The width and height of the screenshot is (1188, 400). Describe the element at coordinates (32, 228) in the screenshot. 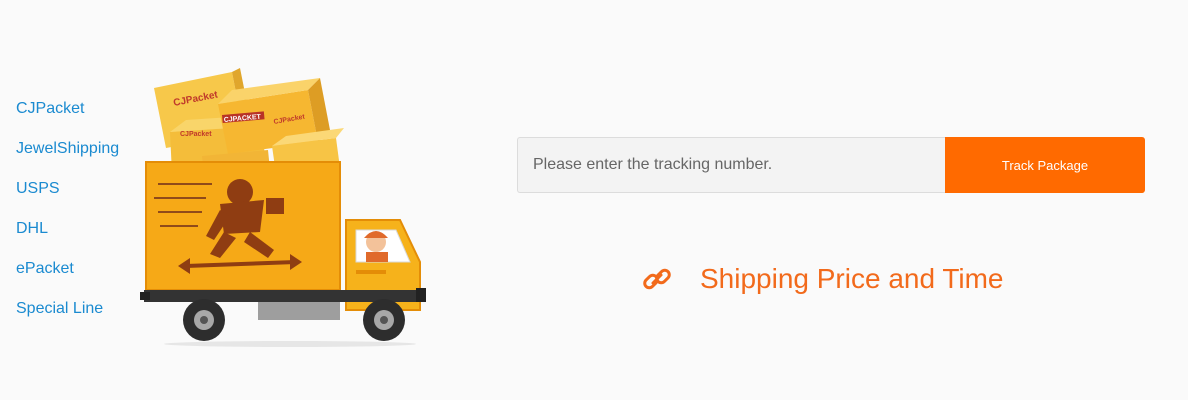

I see `carrier-link-label: DHL` at that location.